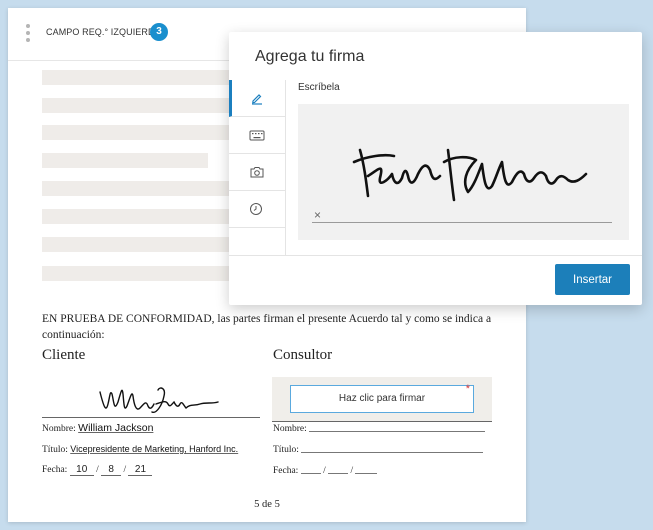  What do you see at coordinates (366, 473) in the screenshot?
I see `consultant-date-year-blank` at bounding box center [366, 473].